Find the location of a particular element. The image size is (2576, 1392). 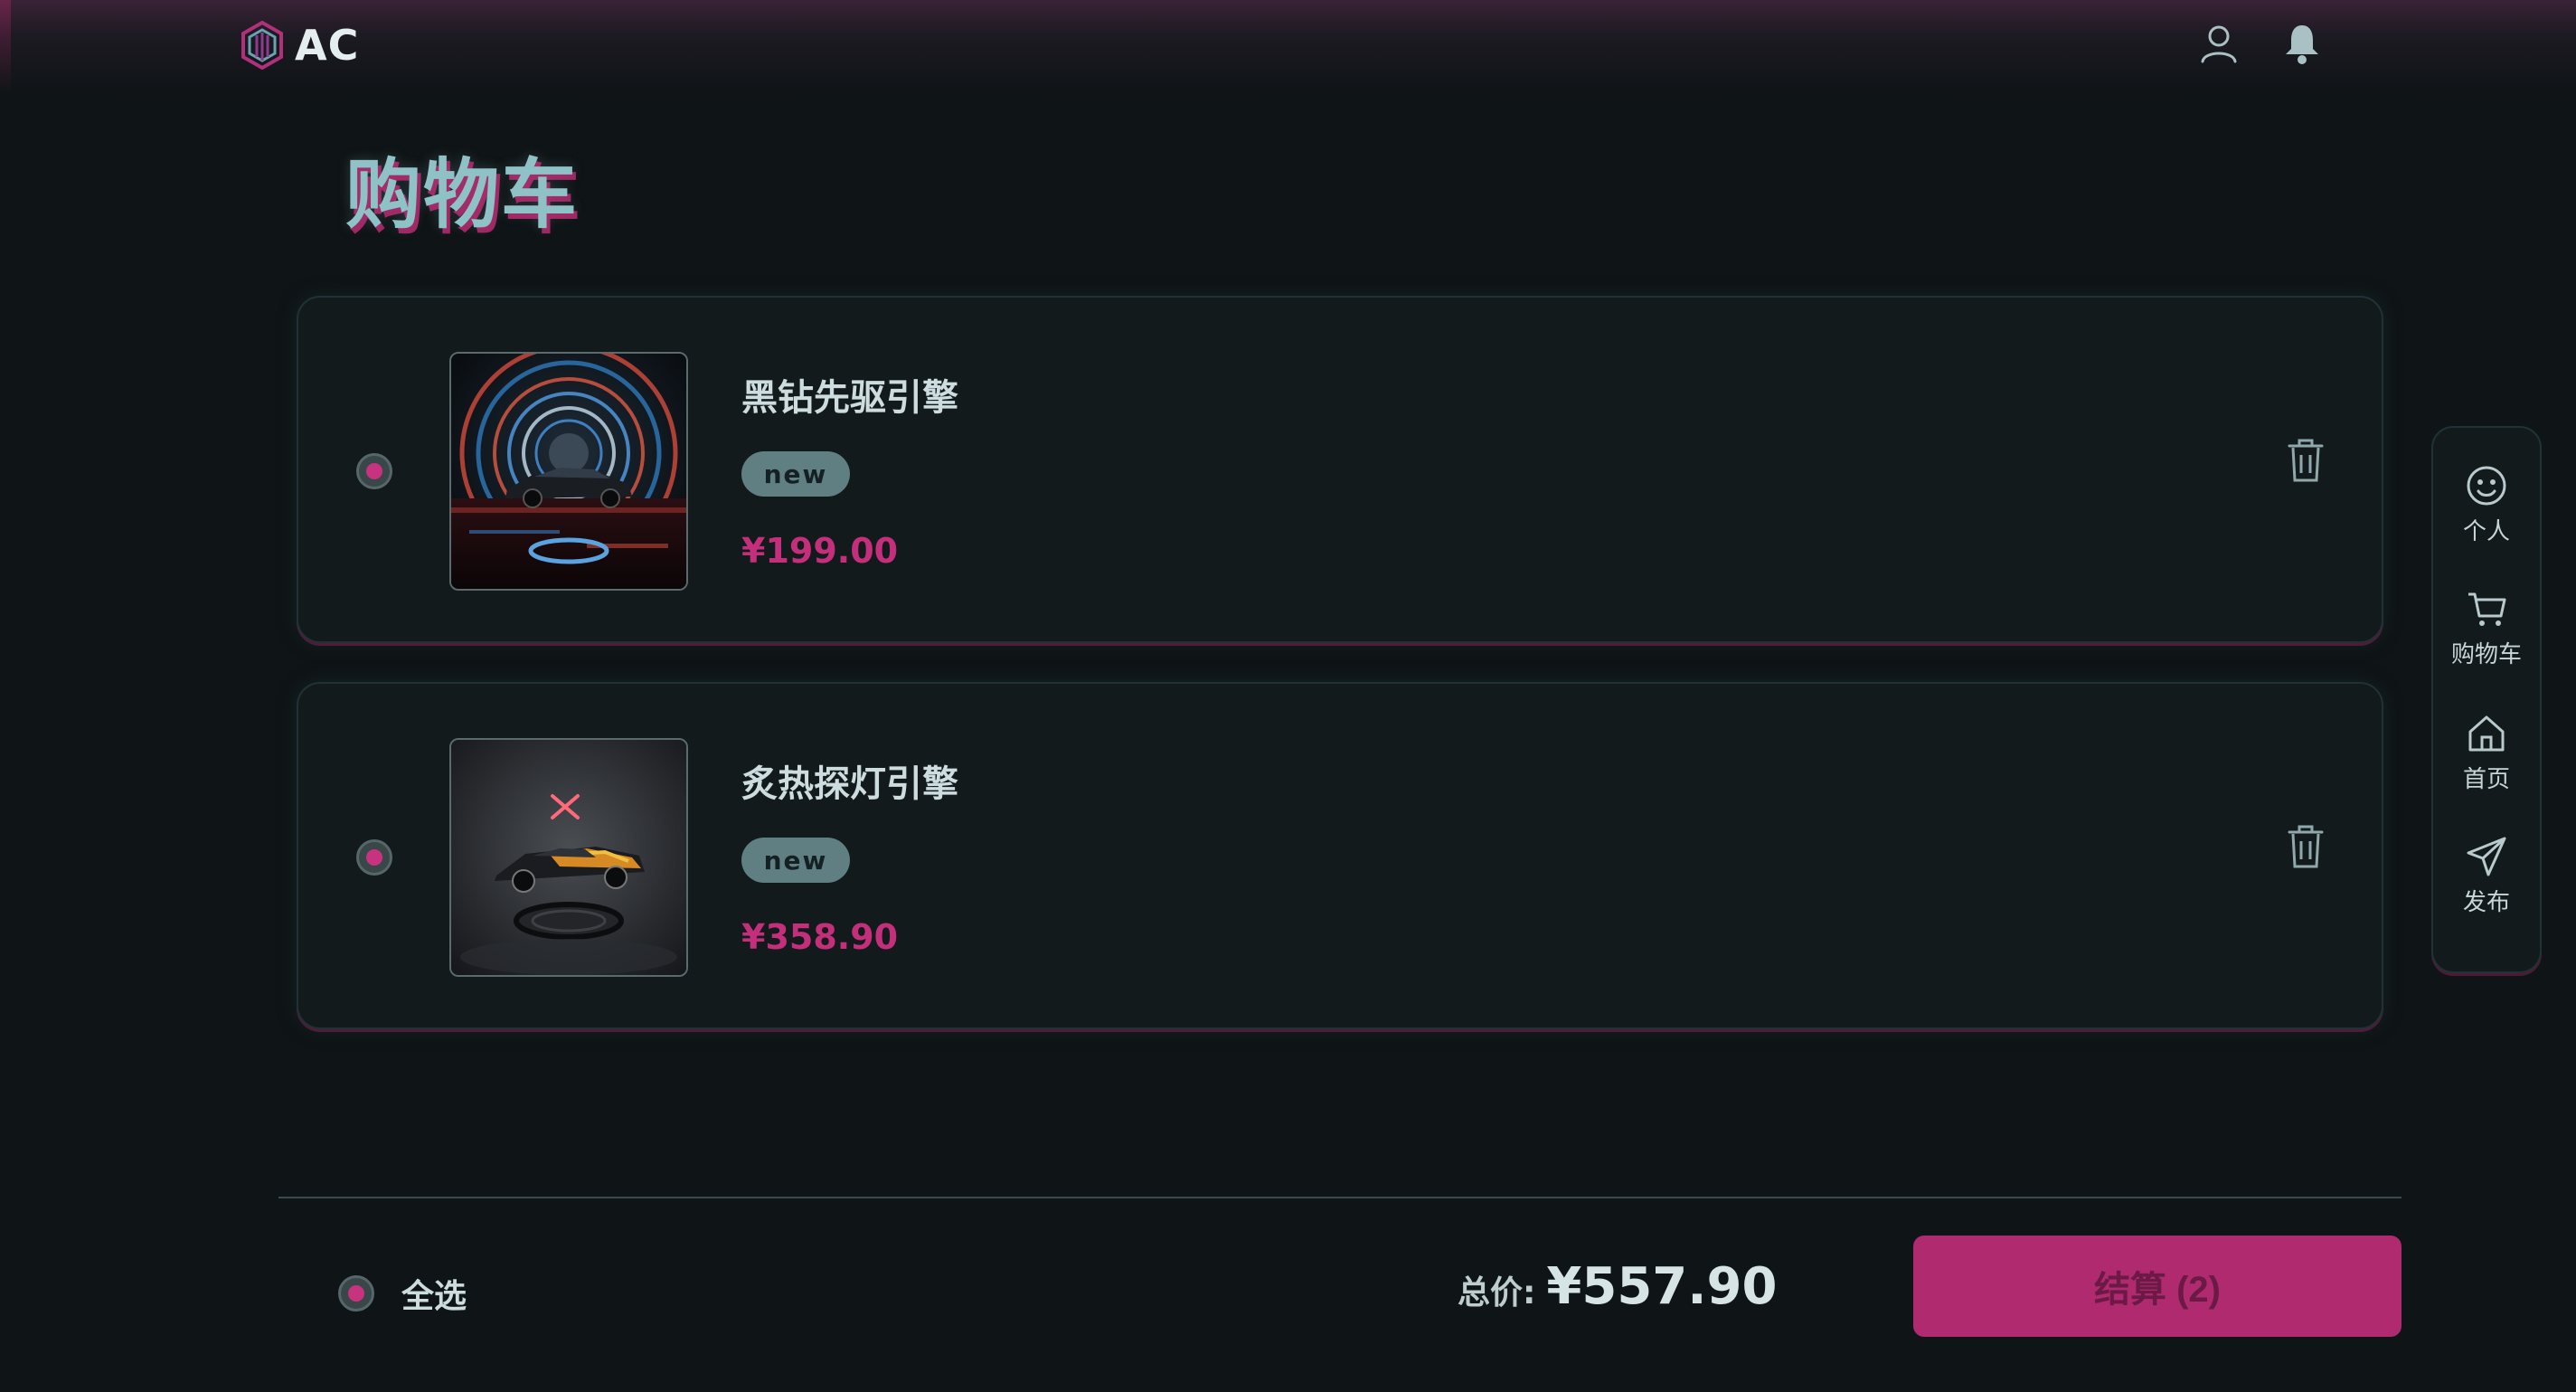

total-value: ¥557.90 is located at coordinates (1662, 1286).